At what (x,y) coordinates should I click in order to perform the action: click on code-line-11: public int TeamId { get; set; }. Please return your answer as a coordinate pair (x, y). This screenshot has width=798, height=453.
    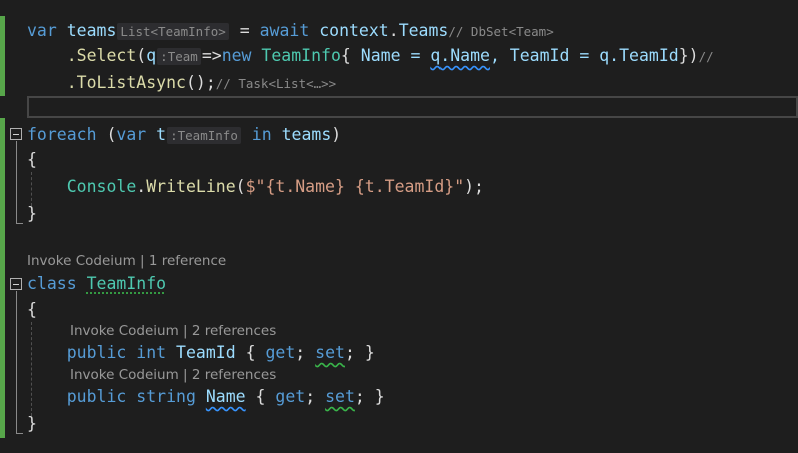
    Looking at the image, I should click on (201, 353).